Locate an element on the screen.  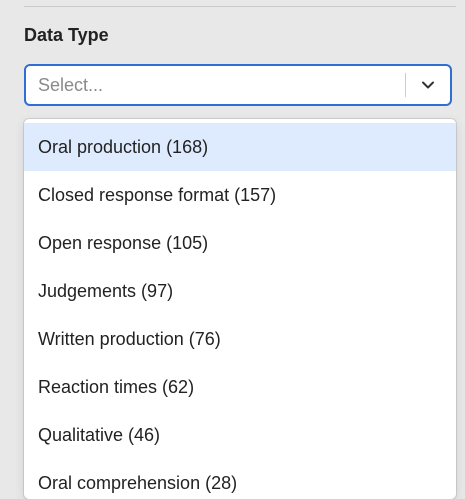
option-open-response: Open response (105) is located at coordinates (240, 243).